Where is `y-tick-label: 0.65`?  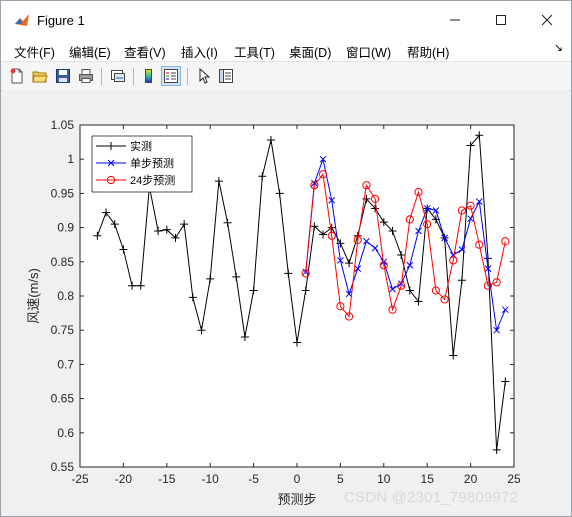 y-tick-label: 0.65 is located at coordinates (63, 399).